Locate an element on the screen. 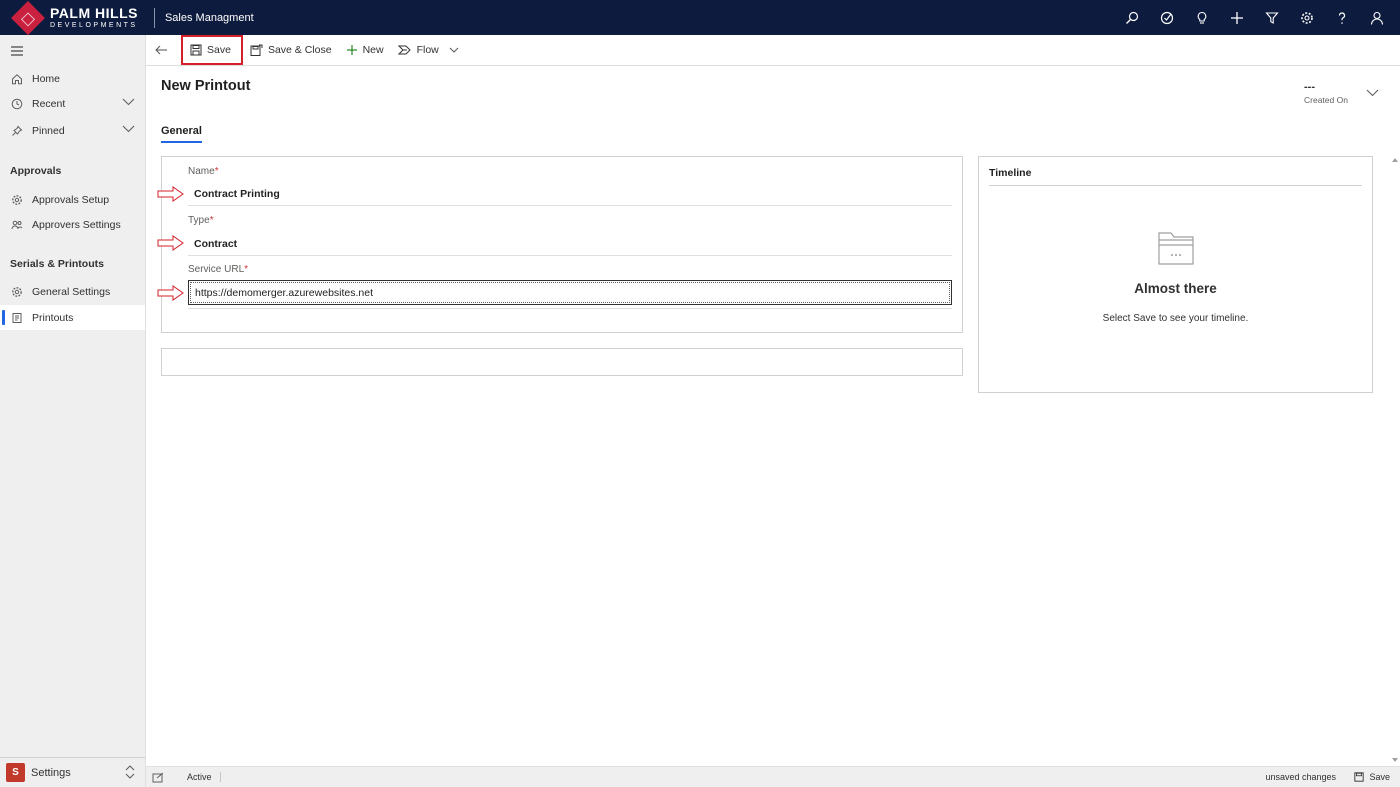  flow-button: Flow is located at coordinates (428, 50).